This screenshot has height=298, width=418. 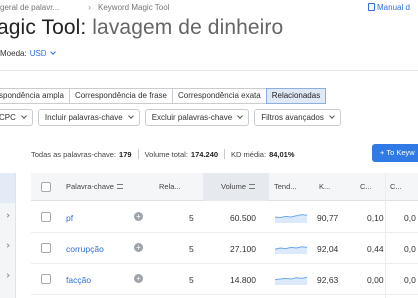 I want to click on column-volume-label: Volume, so click(x=234, y=186).